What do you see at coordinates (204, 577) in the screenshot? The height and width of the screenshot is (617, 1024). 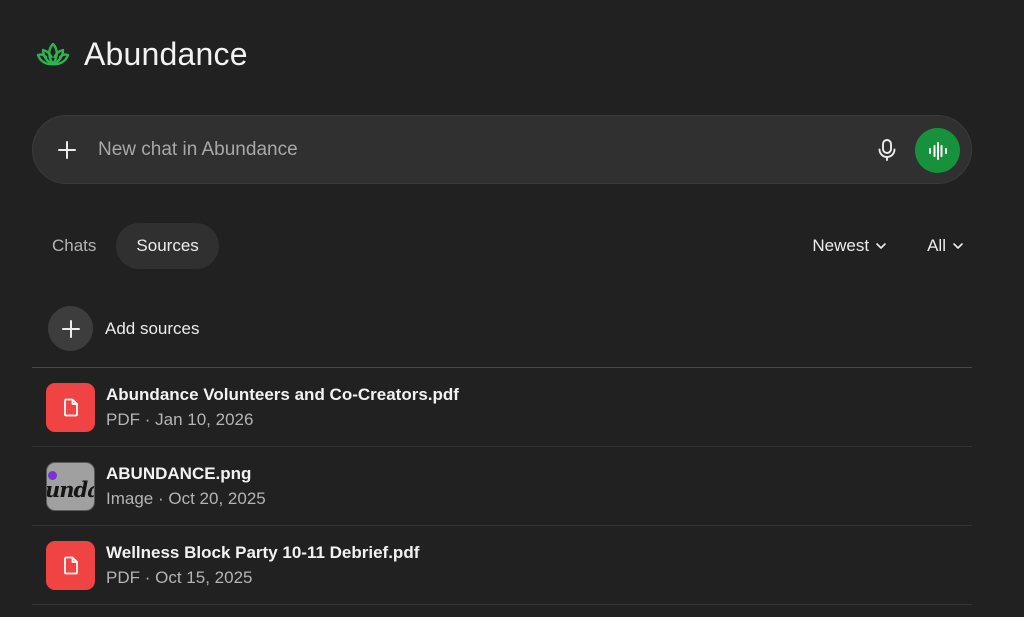 I see `source-date: Oct 15, 2025` at bounding box center [204, 577].